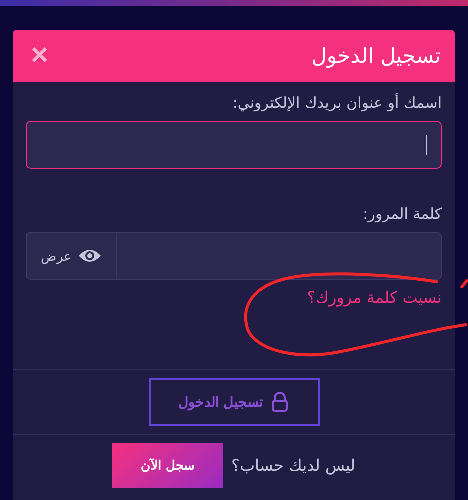 This screenshot has height=500, width=468. What do you see at coordinates (168, 465) in the screenshot?
I see `register-button: سجل الآن` at bounding box center [168, 465].